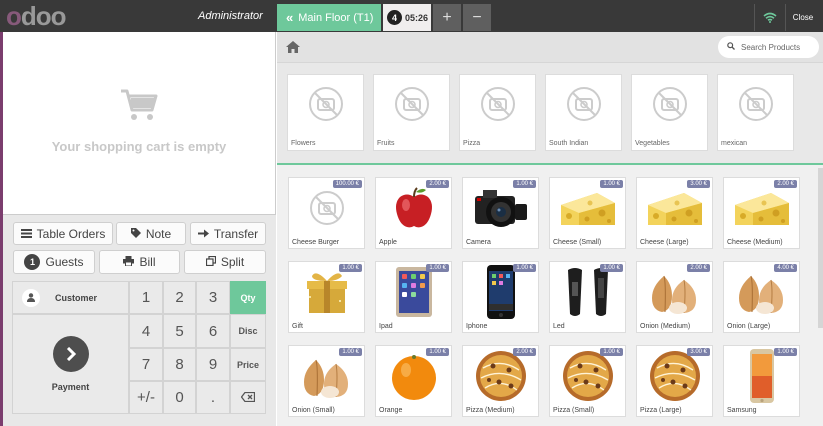 The width and height of the screenshot is (823, 426). Describe the element at coordinates (587, 213) in the screenshot. I see `product-tile: 1.00 € Cheese (Small)` at that location.